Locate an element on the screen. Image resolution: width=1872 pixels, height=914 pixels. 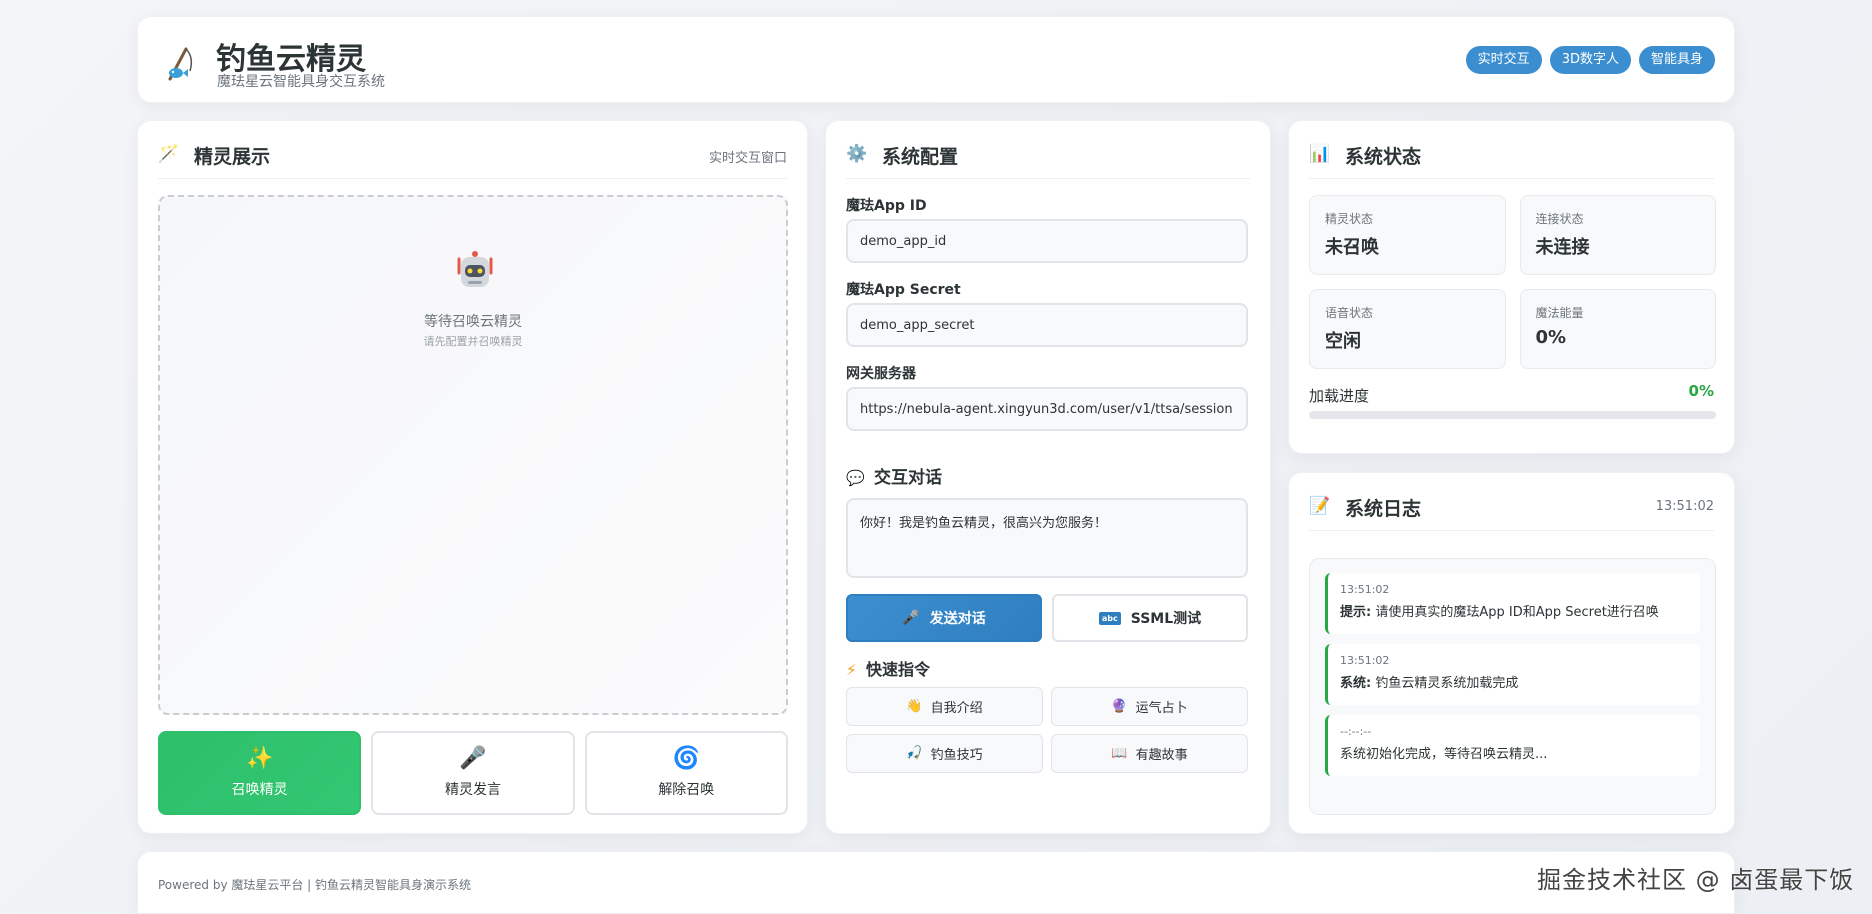
sparkles-icon: ✨ is located at coordinates (259, 758).